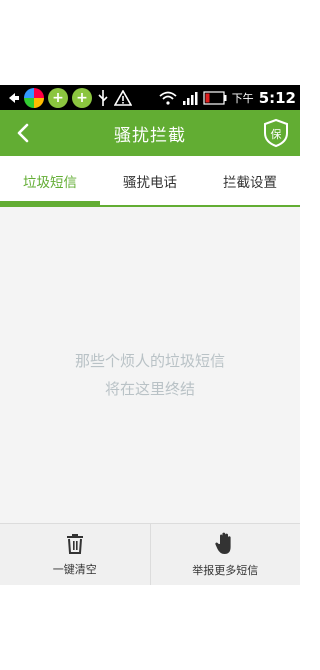 This screenshot has width=320, height=670. I want to click on empty-line-1: 那些个烦人的垃圾短信, so click(149, 361).